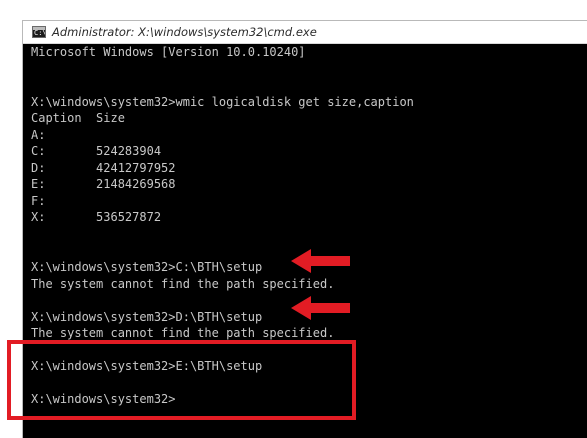 The width and height of the screenshot is (587, 438). What do you see at coordinates (38, 134) in the screenshot?
I see `console-line: A:` at bounding box center [38, 134].